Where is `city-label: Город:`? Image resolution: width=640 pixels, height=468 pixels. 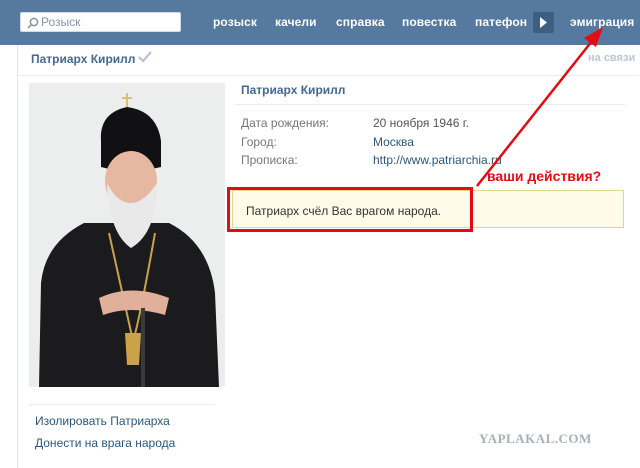 city-label: Город: is located at coordinates (259, 142).